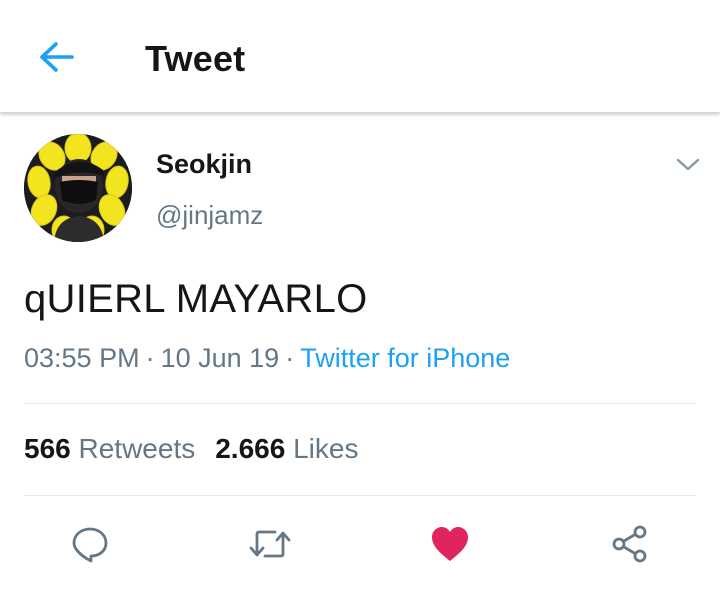 The width and height of the screenshot is (720, 595). Describe the element at coordinates (209, 215) in the screenshot. I see `author-handle: @jinjamz` at that location.